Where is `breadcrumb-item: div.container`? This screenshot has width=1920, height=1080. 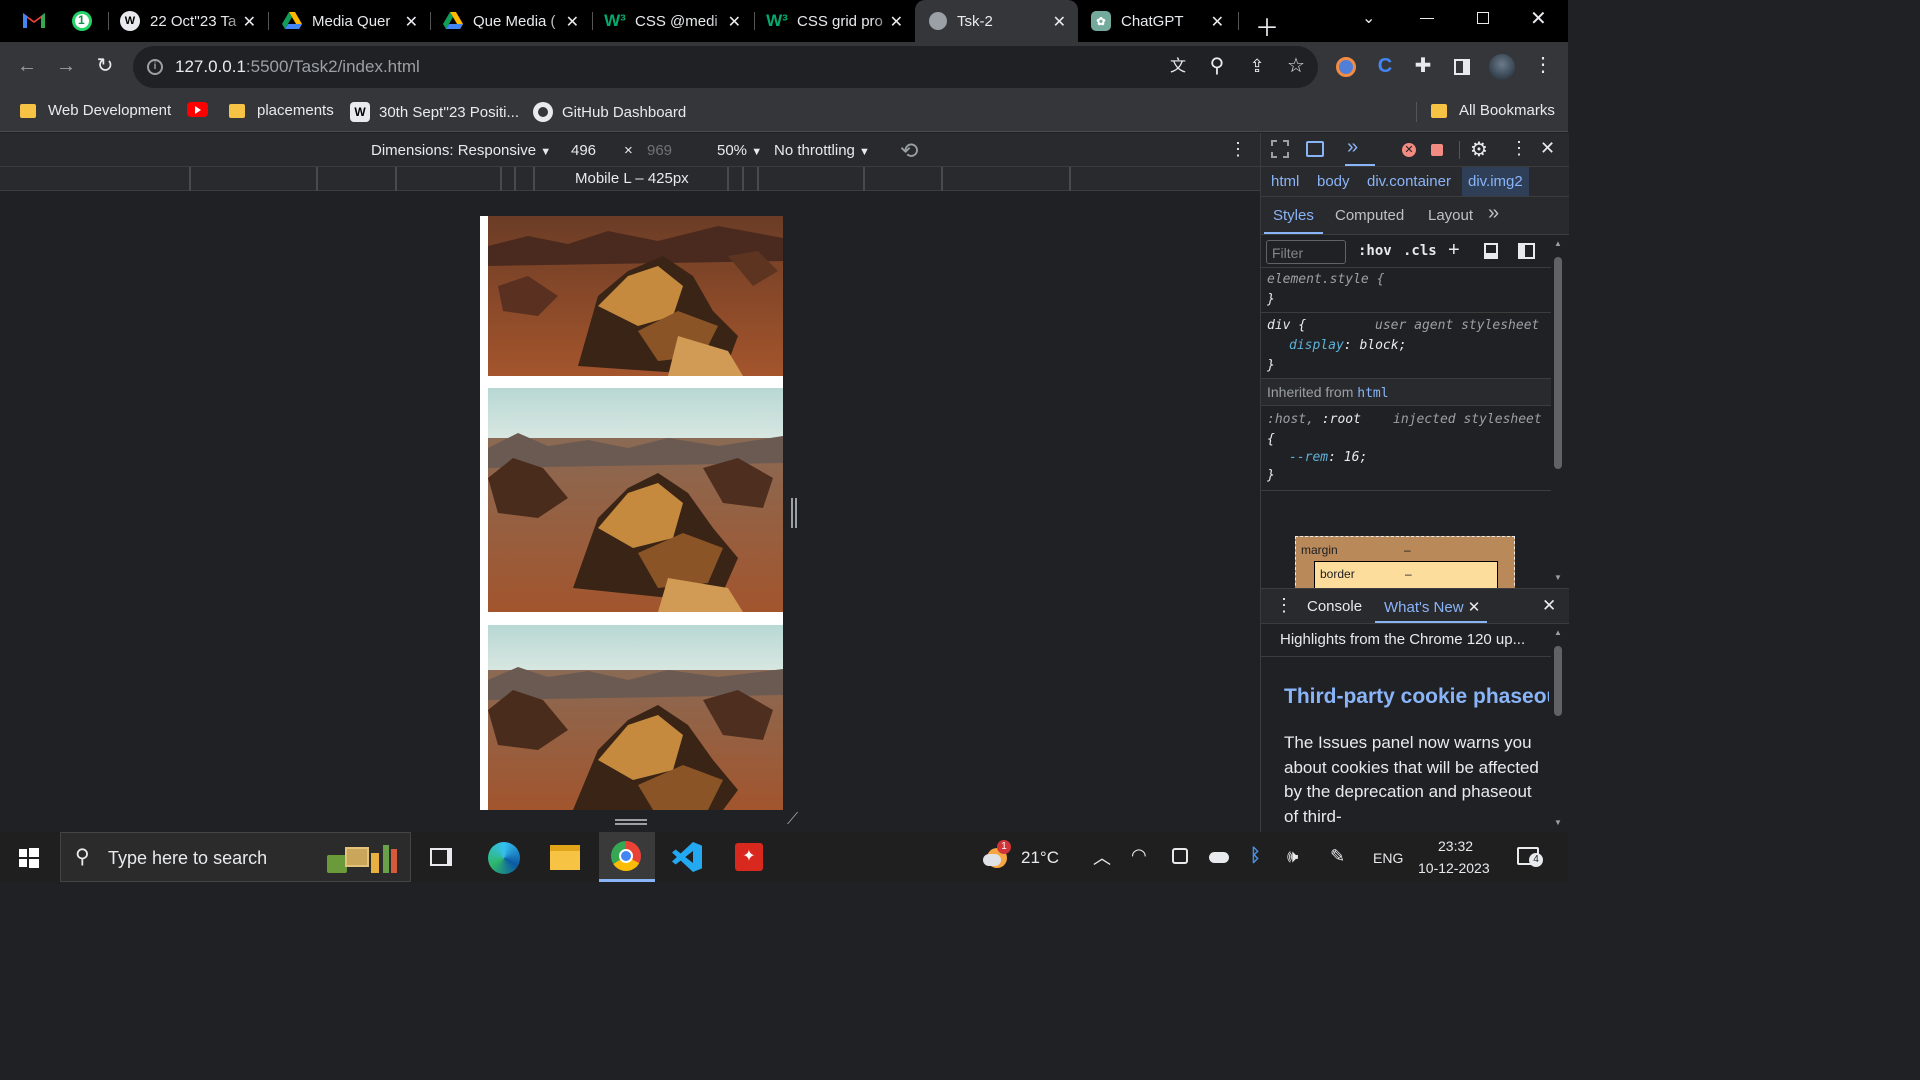
breadcrumb-item: div.container is located at coordinates (1409, 181).